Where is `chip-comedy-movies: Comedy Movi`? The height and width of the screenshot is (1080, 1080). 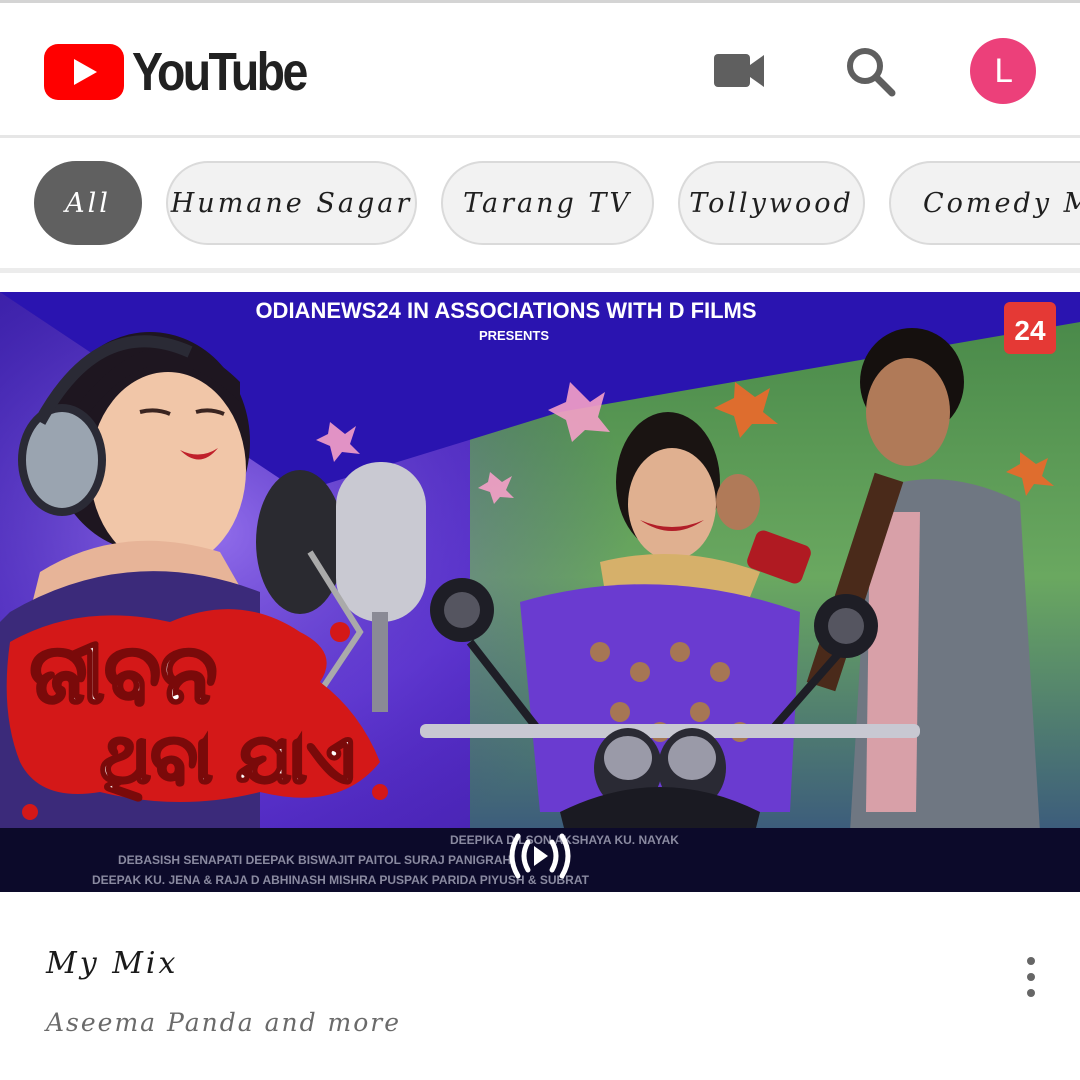 chip-comedy-movies: Comedy Movi is located at coordinates (984, 203).